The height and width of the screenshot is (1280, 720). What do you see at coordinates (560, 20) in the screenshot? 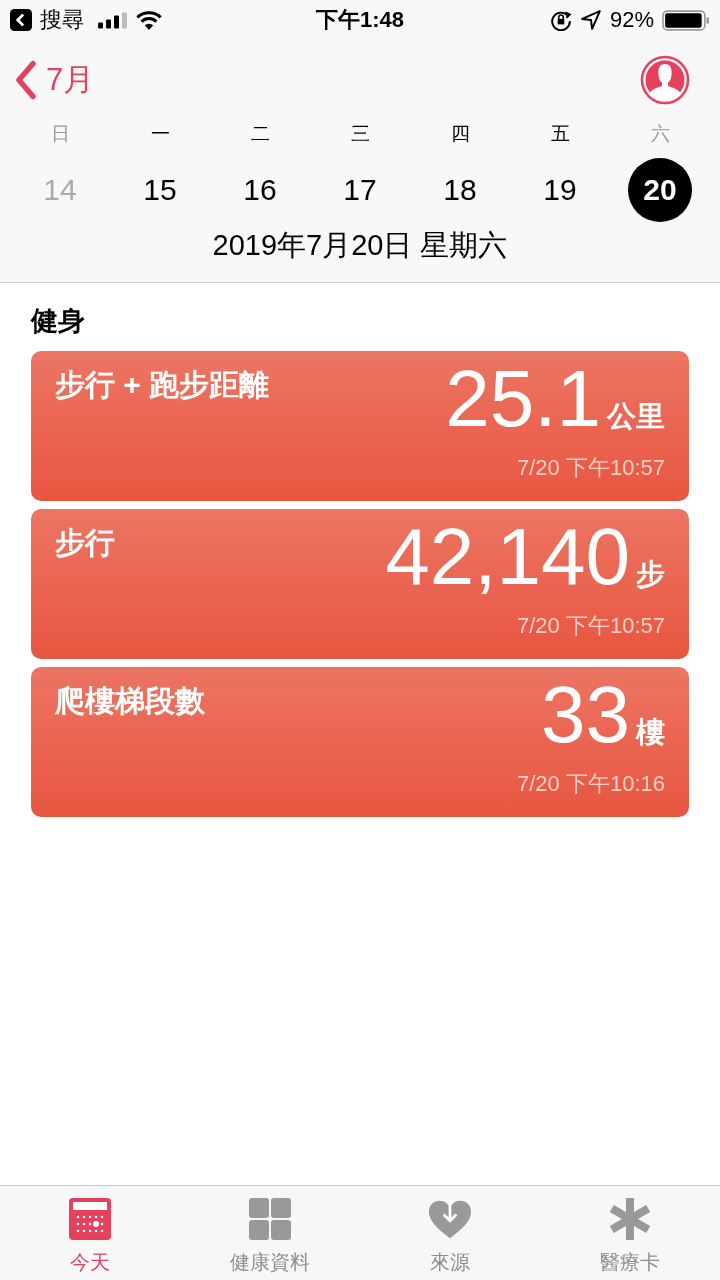
I see `rotation-lock-icon` at bounding box center [560, 20].